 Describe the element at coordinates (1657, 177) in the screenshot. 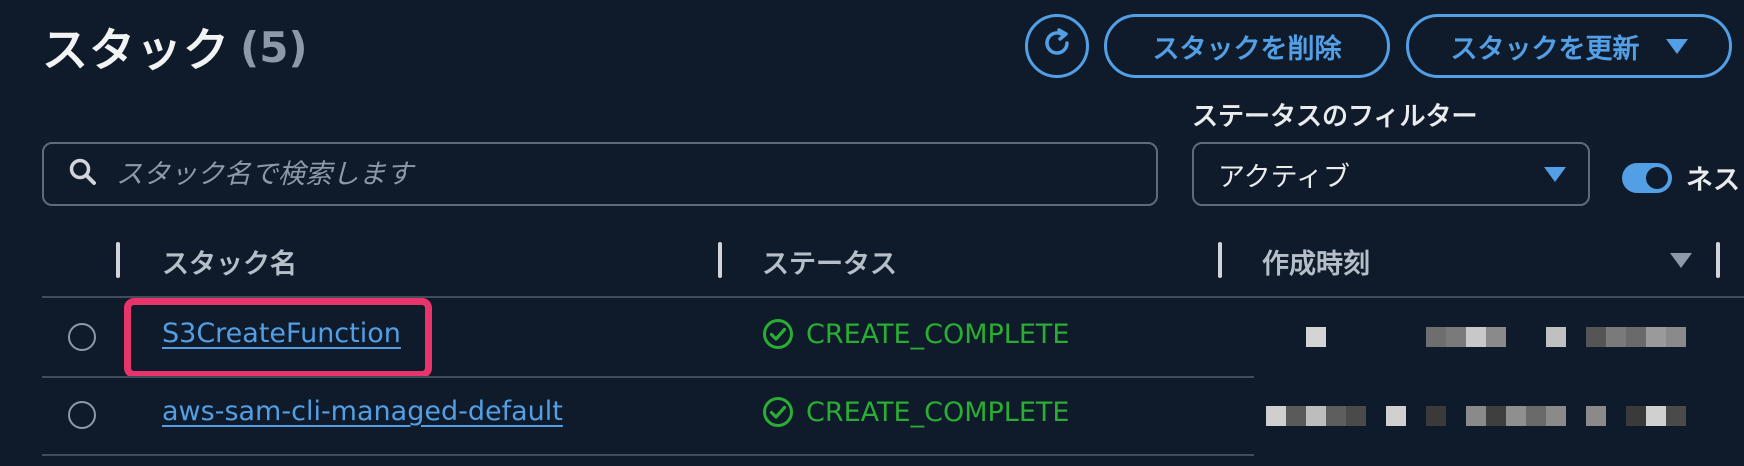

I see `toggle-knob` at that location.